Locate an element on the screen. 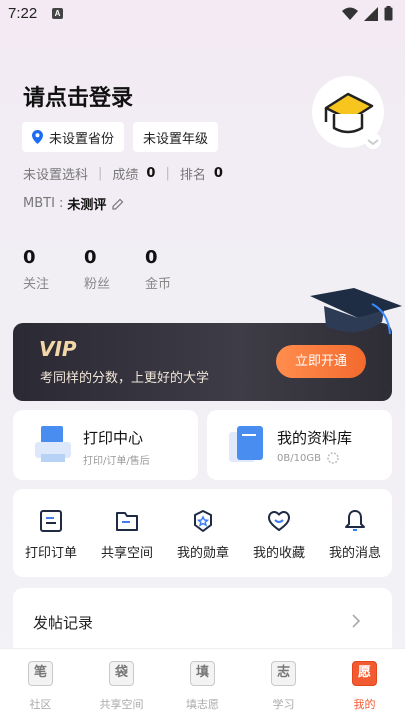 The image size is (405, 720). tab-label: 填志愿 is located at coordinates (202, 704).